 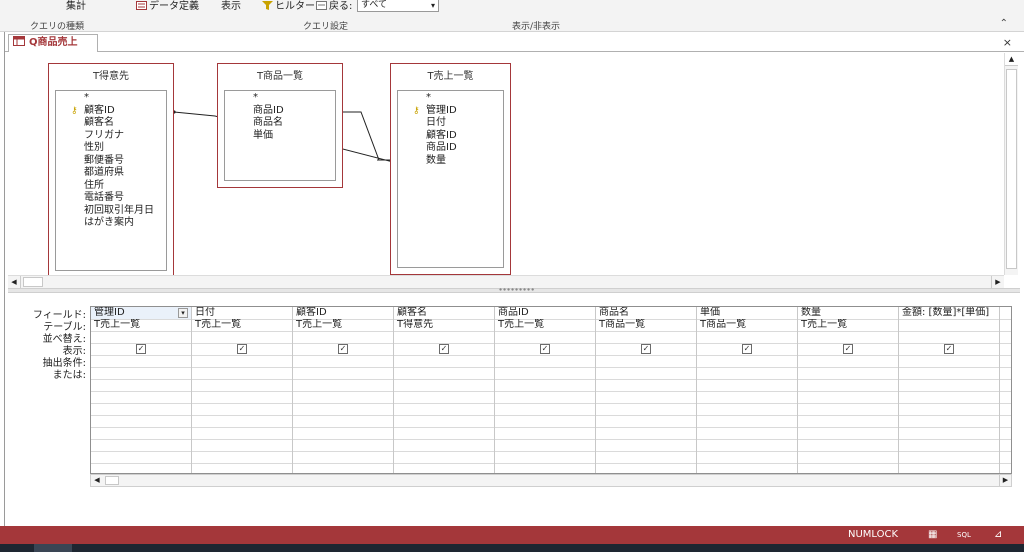 I want to click on field-item: 日付, so click(x=450, y=123).